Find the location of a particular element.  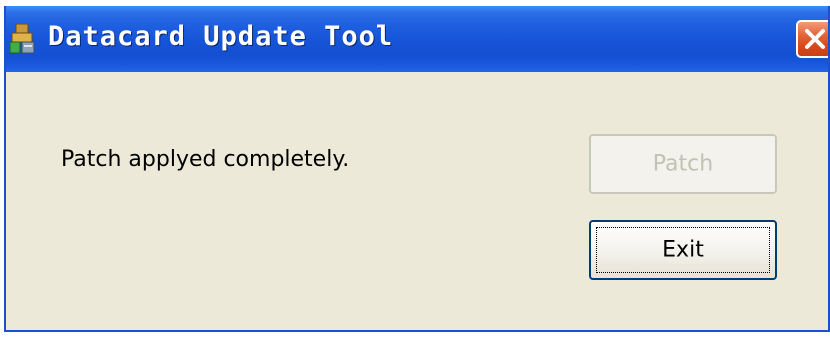

close-icon is located at coordinates (815, 39).